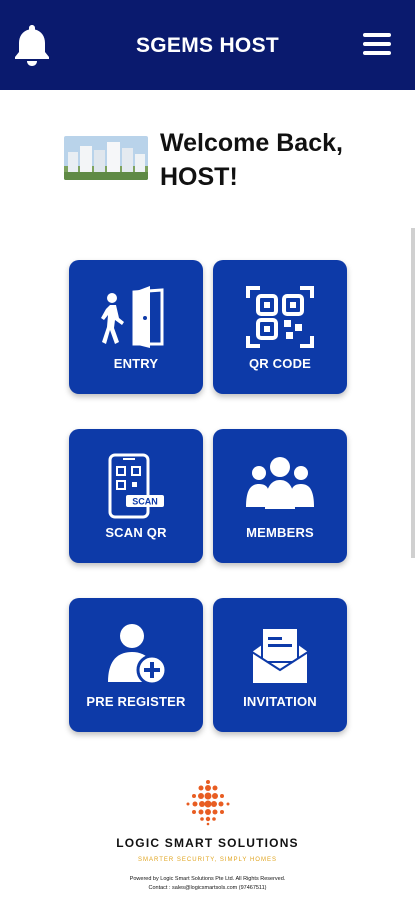  I want to click on qr-code-tile: QR CODE, so click(280, 327).